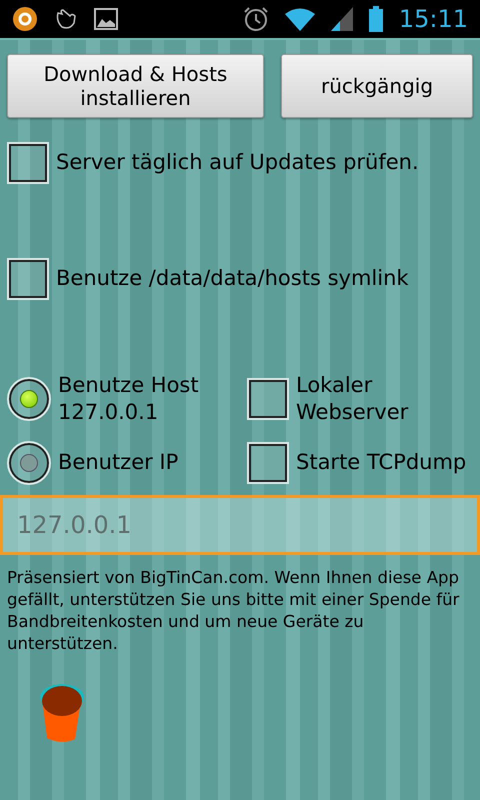 This screenshot has width=480, height=800. I want to click on image-icon, so click(106, 19).